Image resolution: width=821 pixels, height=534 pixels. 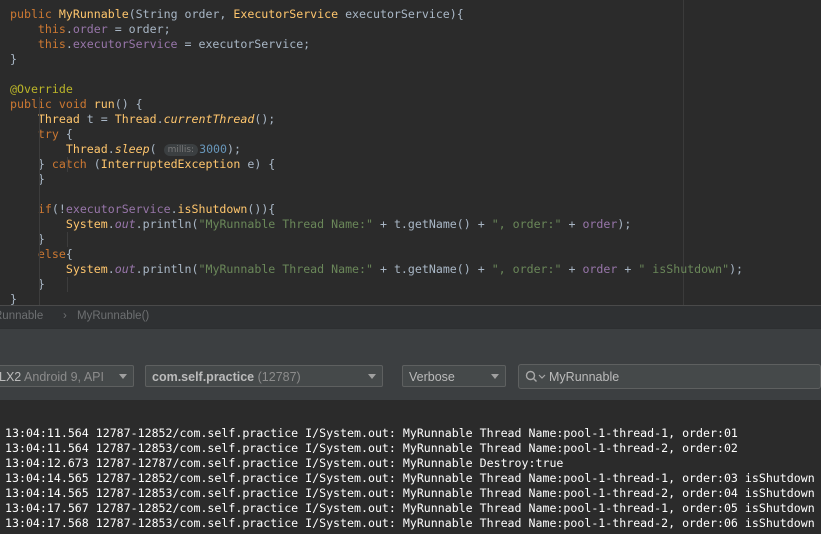 I want to click on code-token: else, so click(x=38, y=254).